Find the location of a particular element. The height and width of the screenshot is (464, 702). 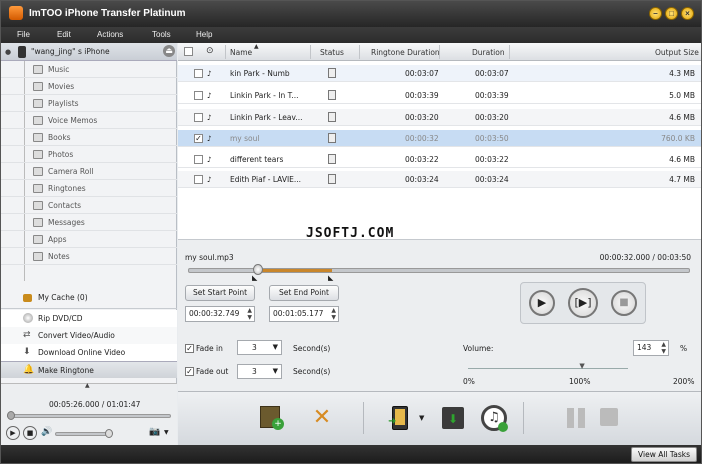

column-ringtone-duration: Ringtone Duration is located at coordinates (405, 52).